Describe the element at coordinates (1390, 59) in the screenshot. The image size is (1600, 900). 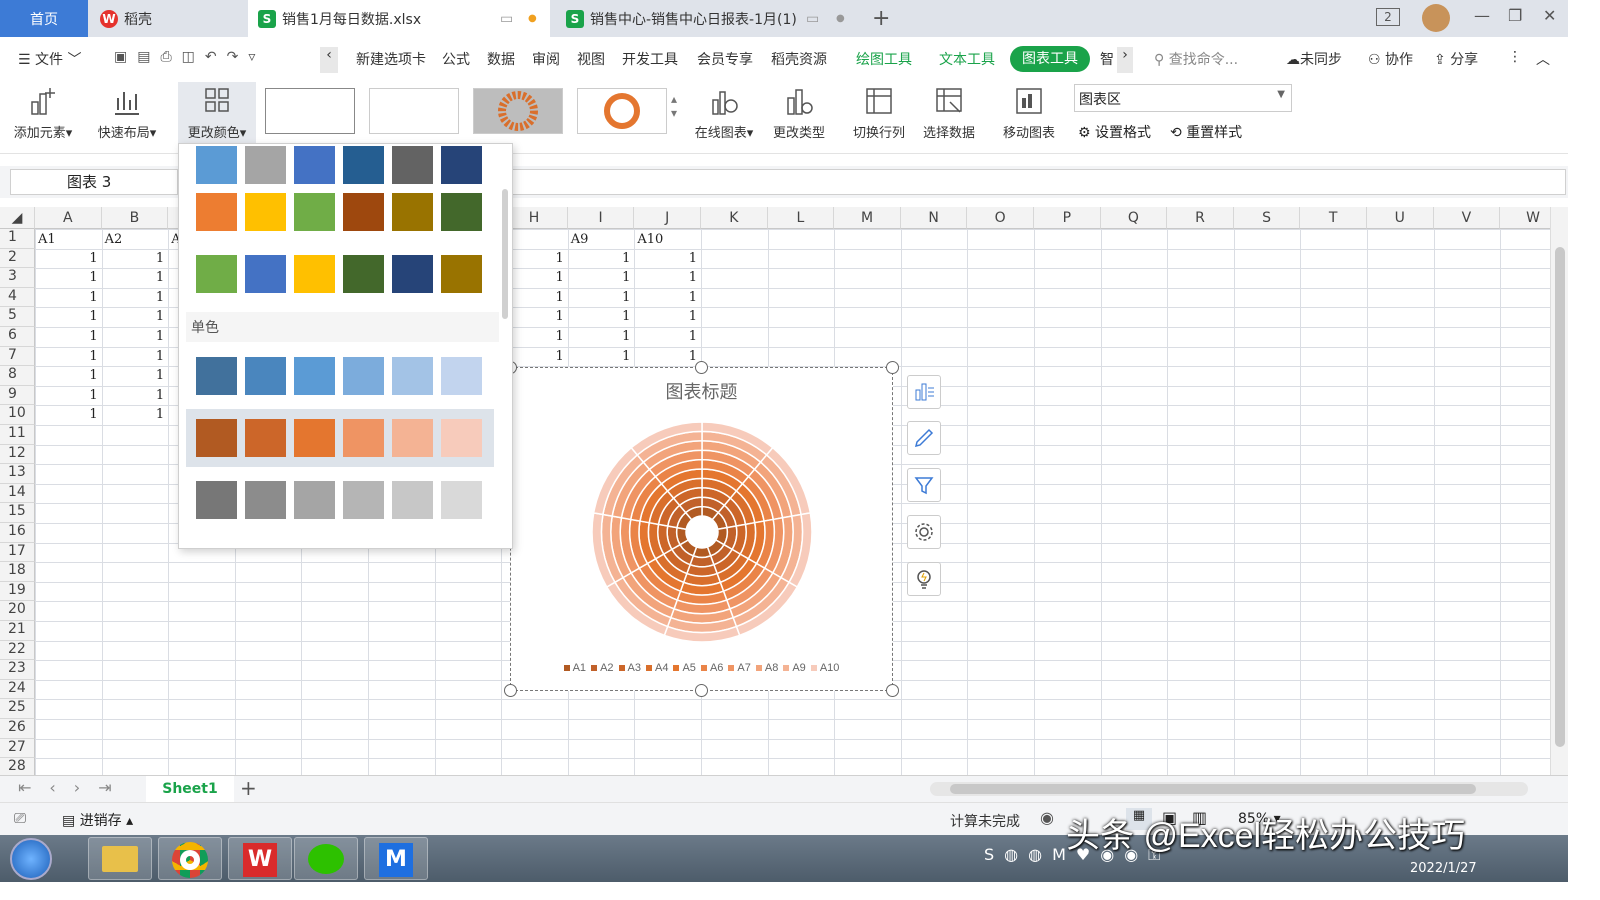
I see `collab-button: ⚇ 协作` at that location.